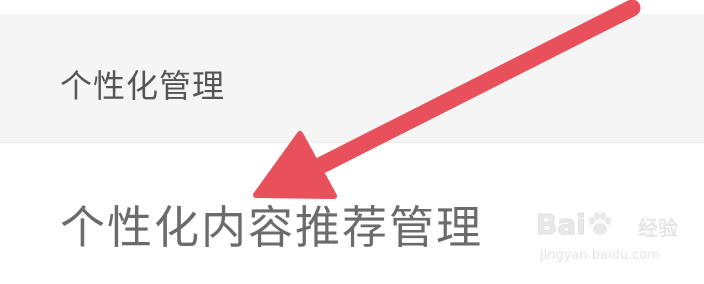 Image resolution: width=704 pixels, height=284 pixels. Describe the element at coordinates (352, 7) in the screenshot. I see `top-spacer` at that location.